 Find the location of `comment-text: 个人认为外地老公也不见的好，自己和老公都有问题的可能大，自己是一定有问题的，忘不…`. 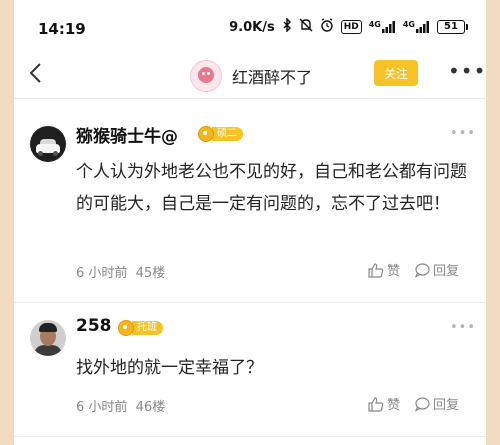

comment-text: 个人认为外地老公也不见的好，自己和老公都有问题的可能大，自己是一定有问题的，忘不… is located at coordinates (271, 188).